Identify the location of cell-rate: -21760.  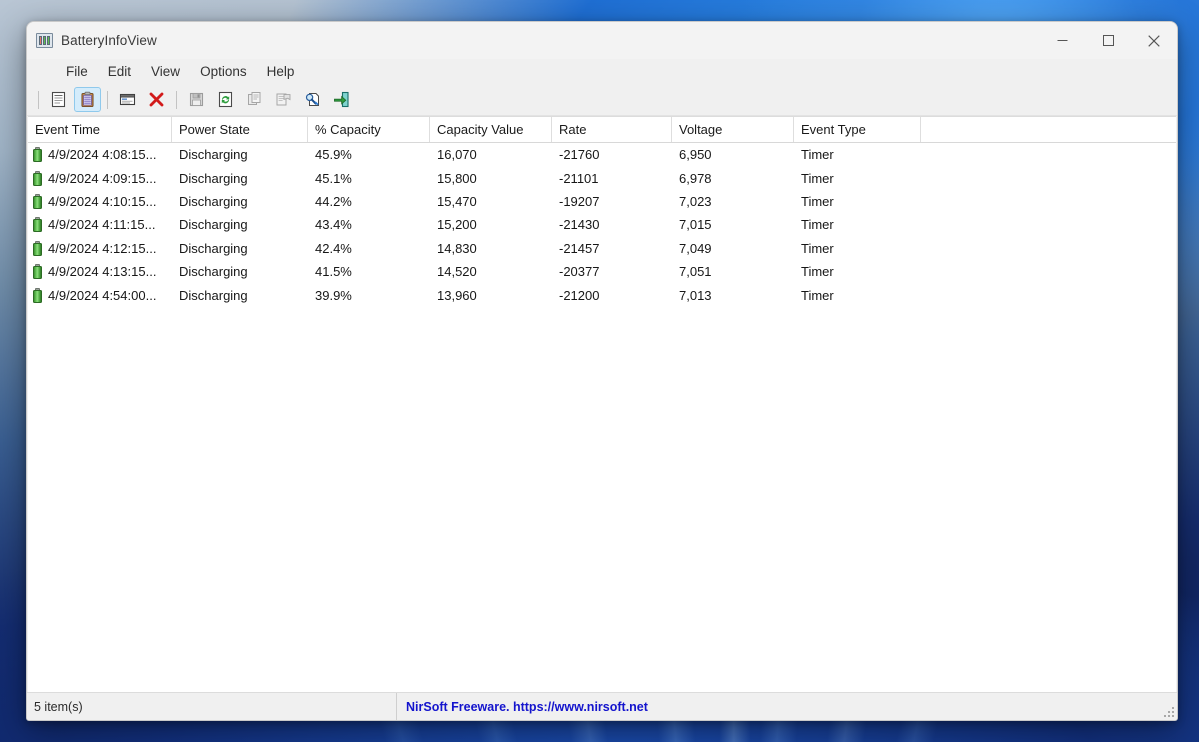
(579, 155).